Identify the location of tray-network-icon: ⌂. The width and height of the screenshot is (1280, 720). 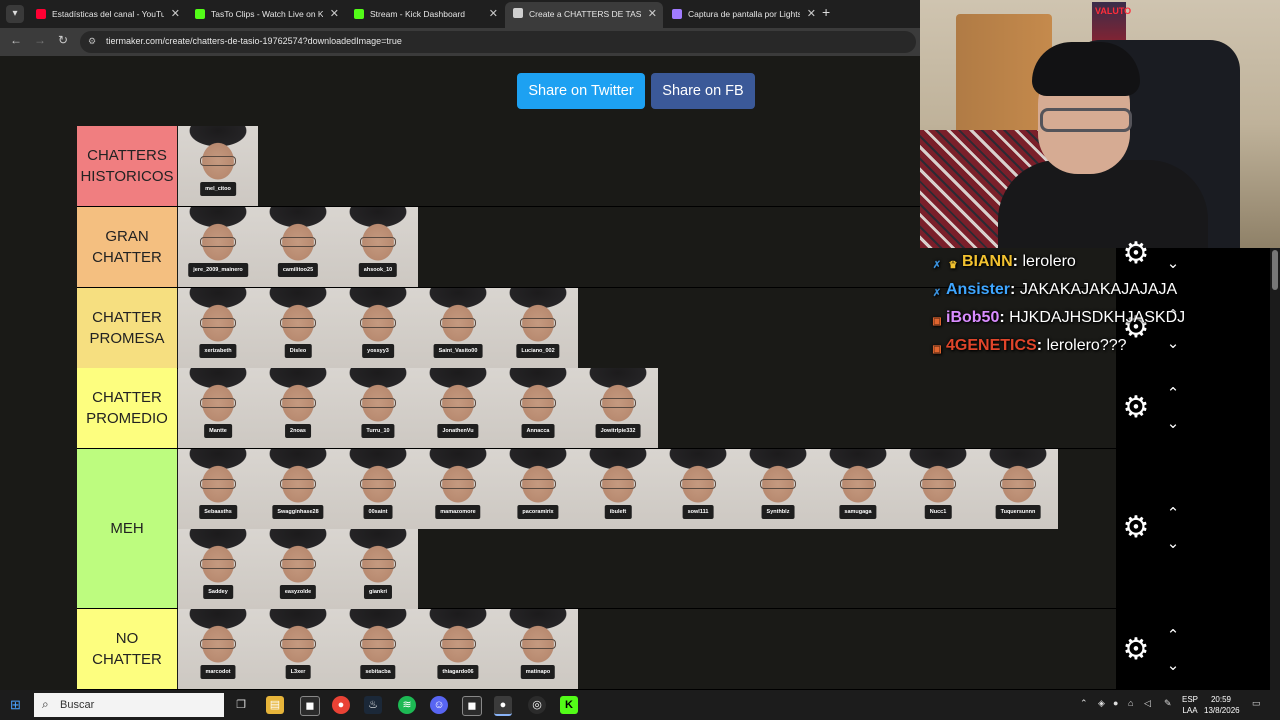
(1130, 703).